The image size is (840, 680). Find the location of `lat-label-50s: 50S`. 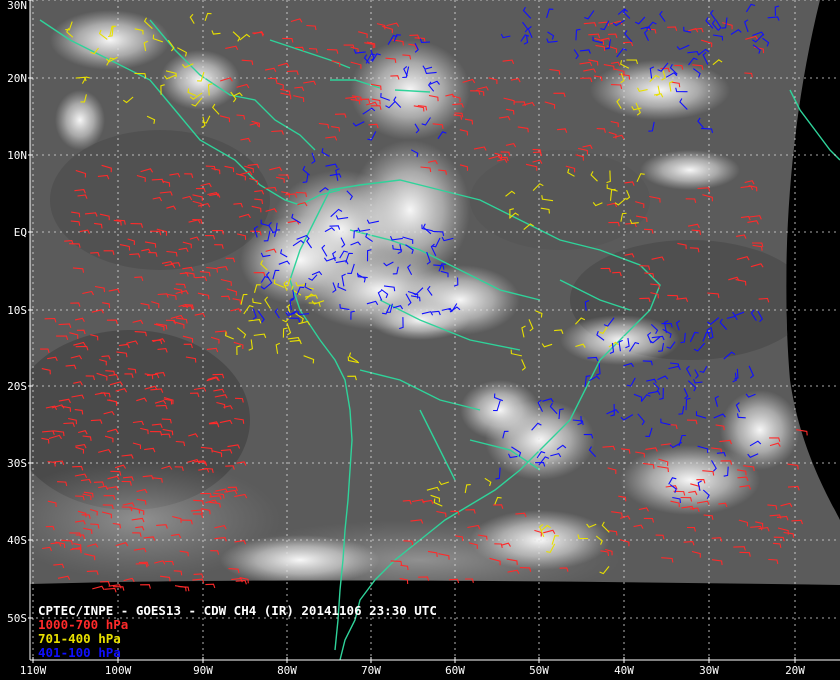

lat-label-50s: 50S is located at coordinates (17, 618).